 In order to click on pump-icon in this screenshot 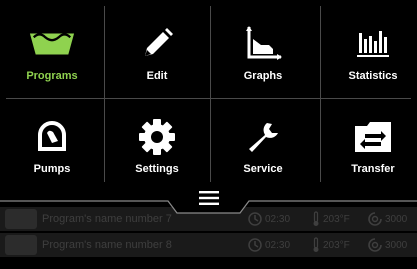, I will do `click(52, 137)`.